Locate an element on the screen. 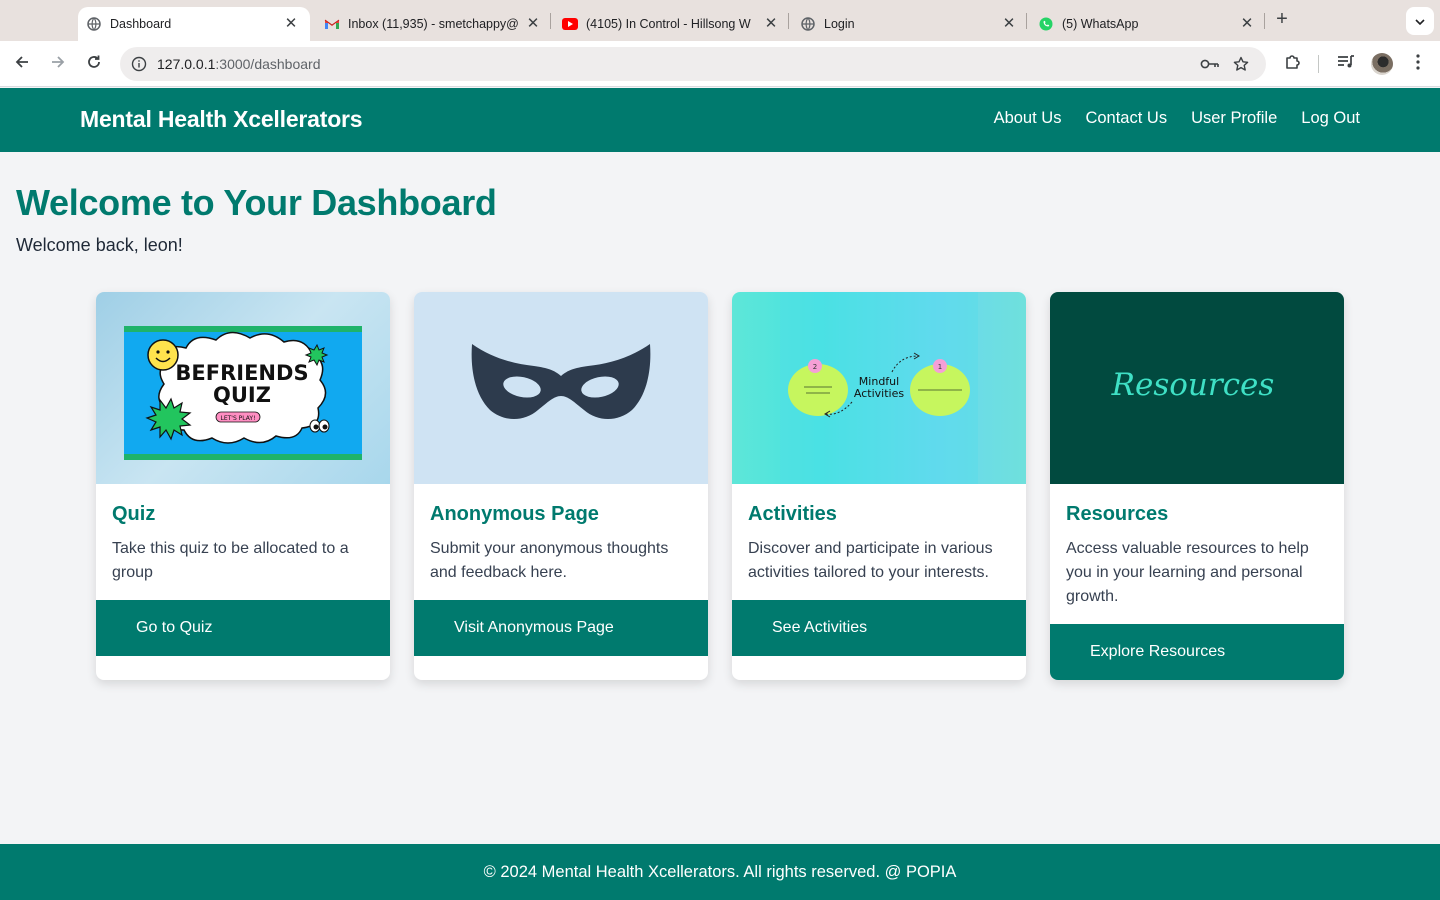  welcome-message: Welcome back, leon! is located at coordinates (99, 245).